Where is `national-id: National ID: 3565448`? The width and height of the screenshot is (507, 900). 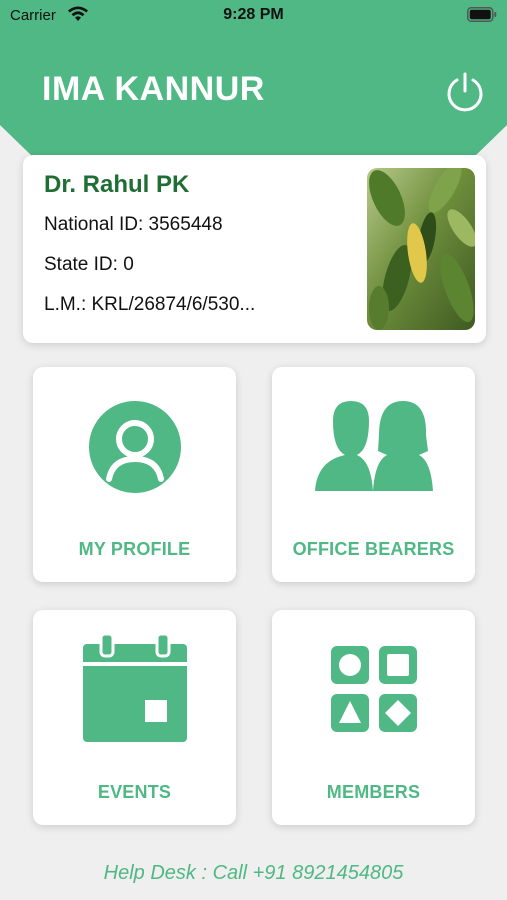 national-id: National ID: 3565448 is located at coordinates (133, 224).